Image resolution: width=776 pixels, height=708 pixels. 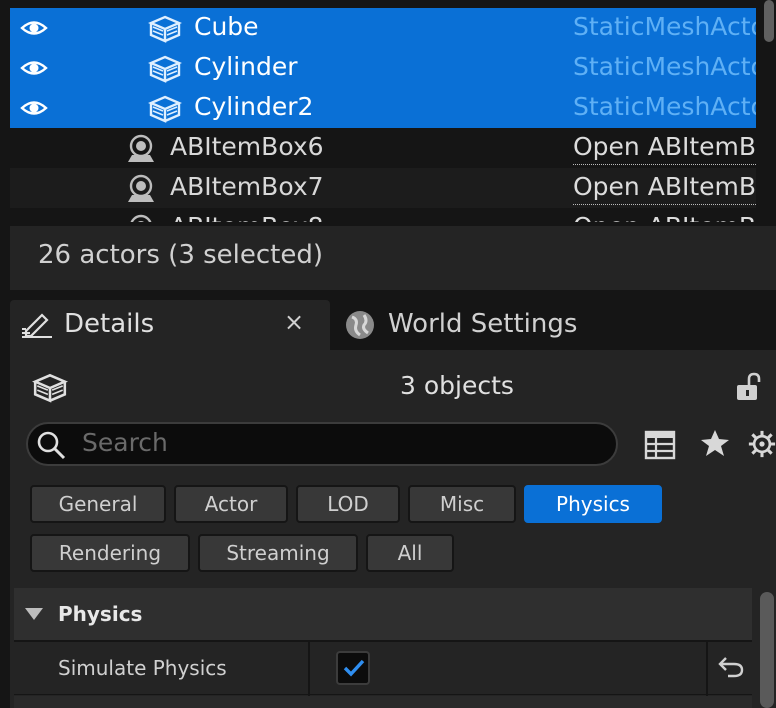 What do you see at coordinates (383, 148) in the screenshot?
I see `outliner-row-abitembox6: ABItemBox6 Open ABItemBox` at bounding box center [383, 148].